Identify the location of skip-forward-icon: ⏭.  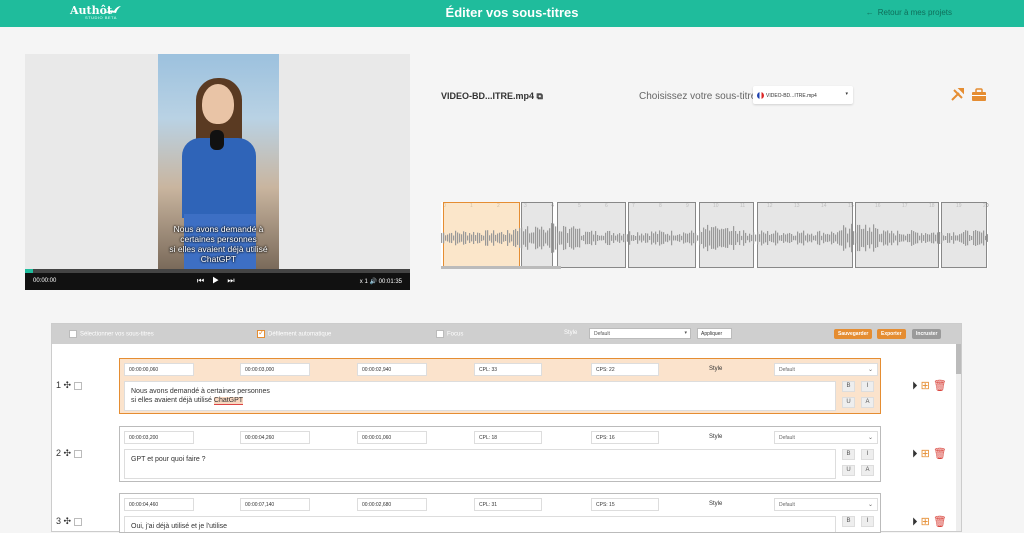
(234, 280).